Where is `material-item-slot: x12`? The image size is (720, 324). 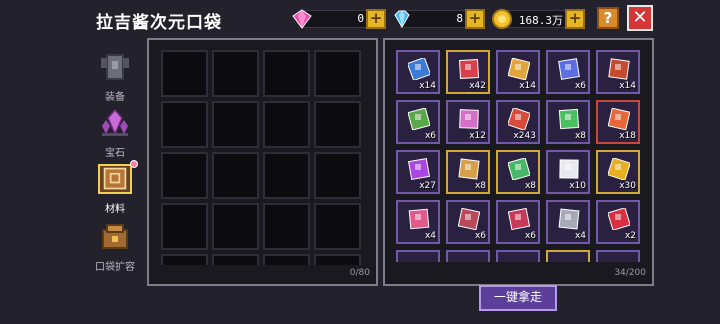
material-item-slot: x12 is located at coordinates (468, 122).